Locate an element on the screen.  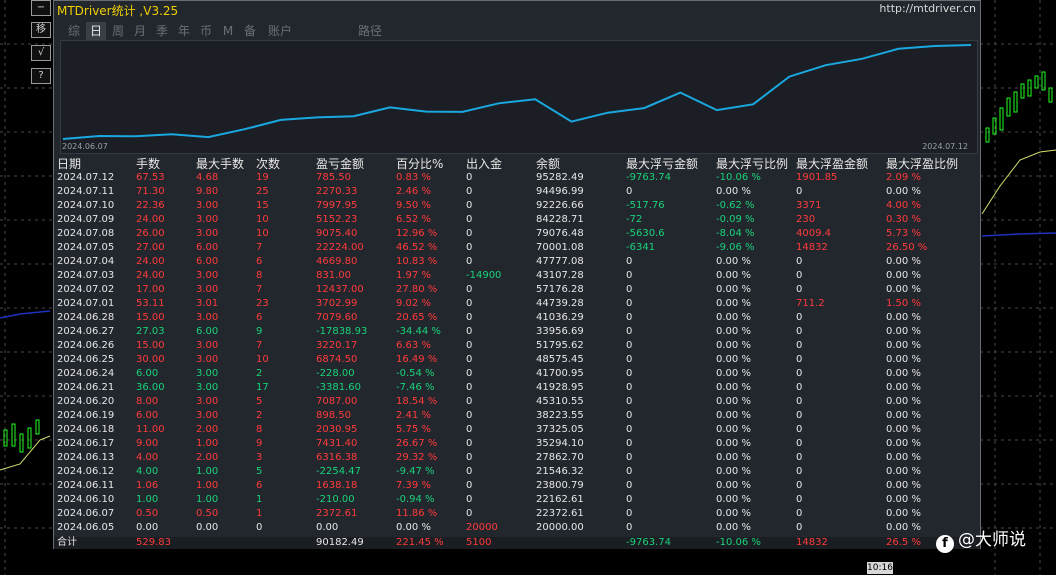
cell-date: 2024.06.20 is located at coordinates (86, 401).